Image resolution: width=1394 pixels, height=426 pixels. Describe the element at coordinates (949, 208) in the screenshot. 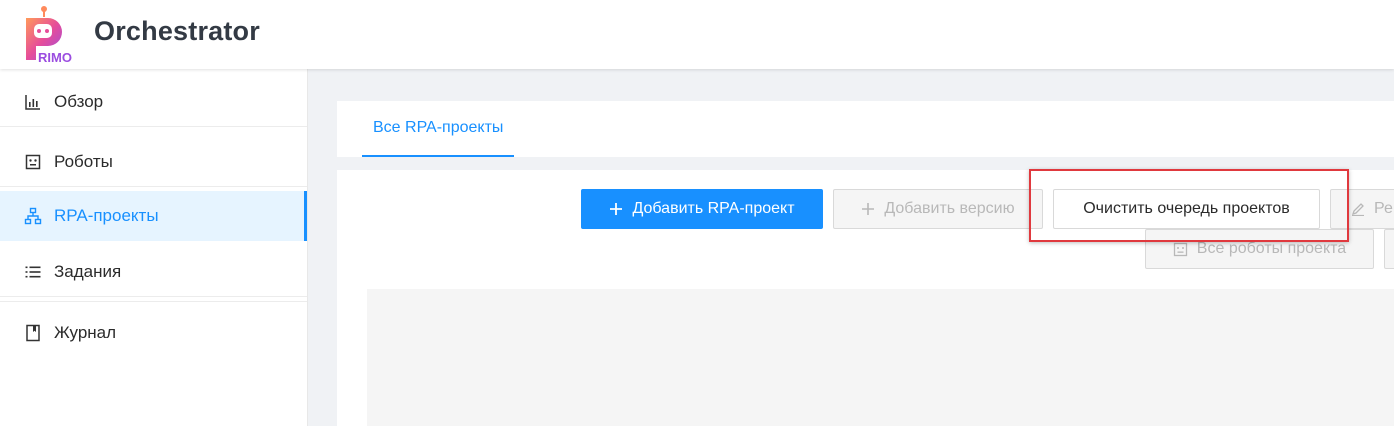

I see `add-version-label: Добавить версию` at that location.